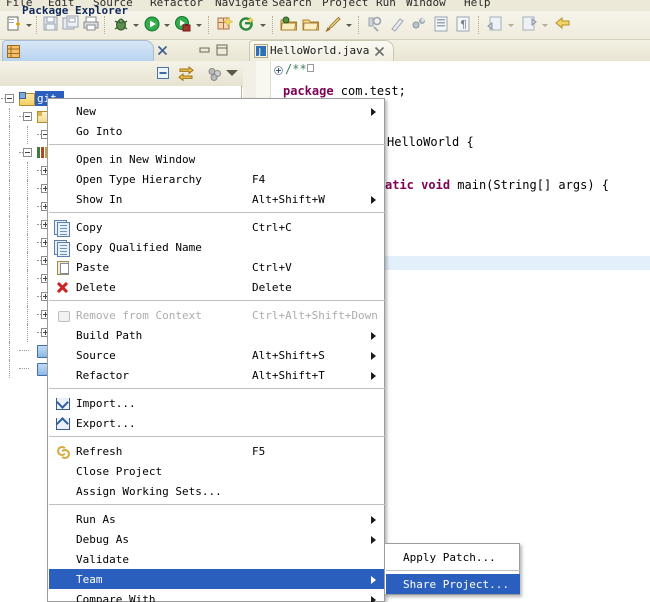 Image resolution: width=650 pixels, height=602 pixels. I want to click on menu-item-build-path: Build Path, so click(217, 335).